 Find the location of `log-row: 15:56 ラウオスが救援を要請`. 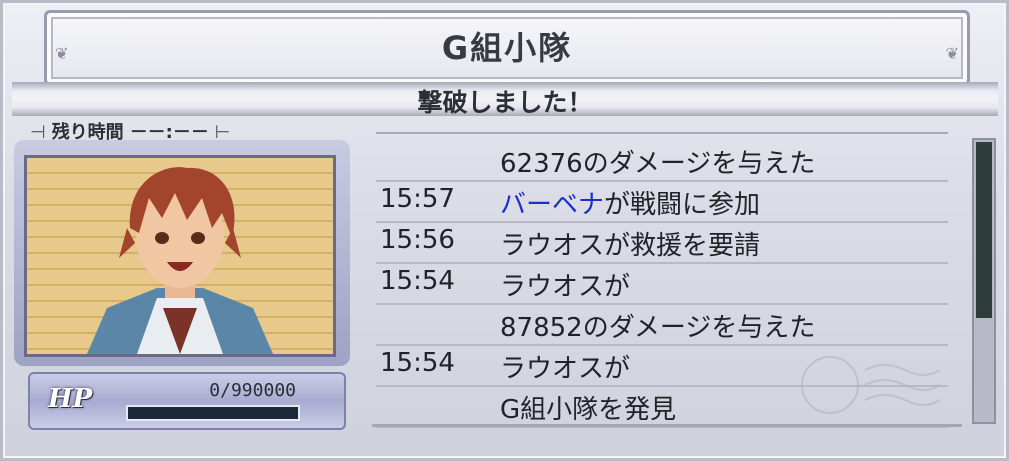

log-row: 15:56 ラウオスが救援を要請 is located at coordinates (662, 243).